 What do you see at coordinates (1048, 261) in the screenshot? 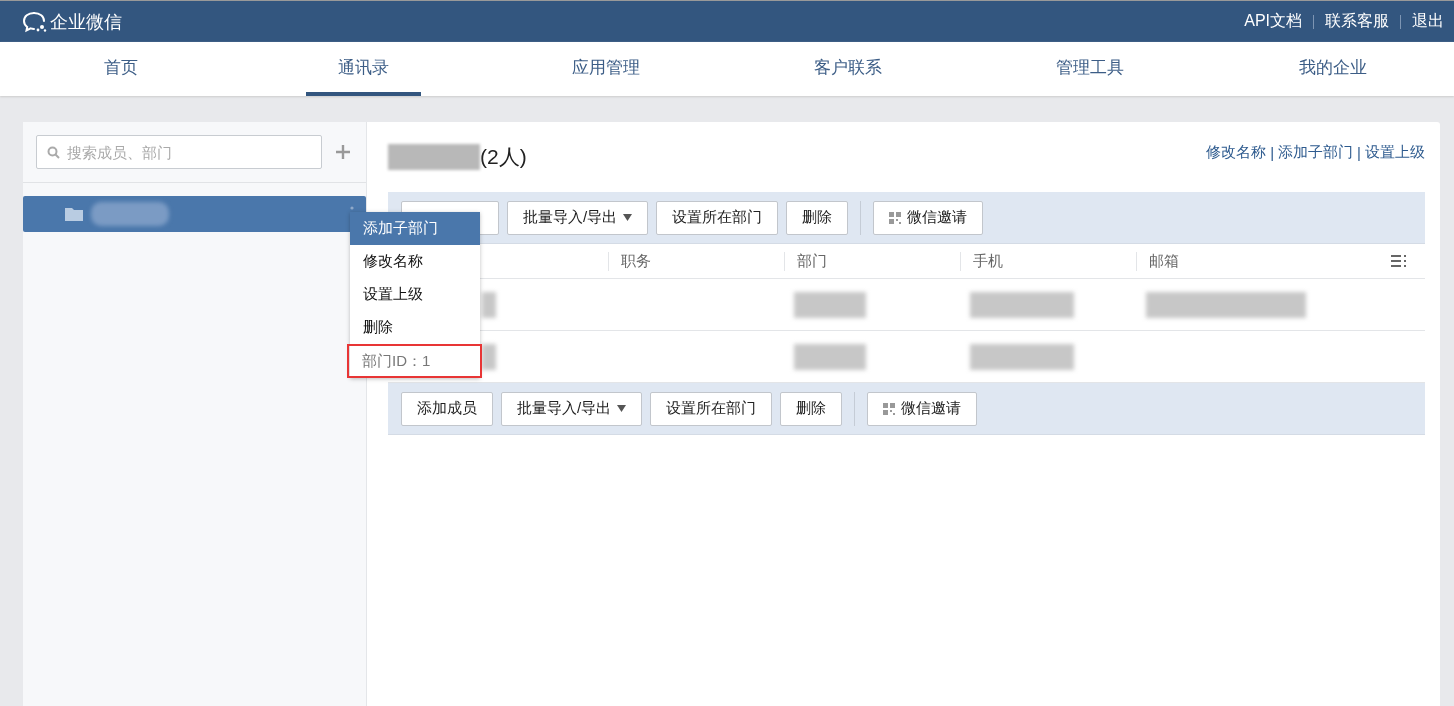
I see `column-header: 手机` at bounding box center [1048, 261].